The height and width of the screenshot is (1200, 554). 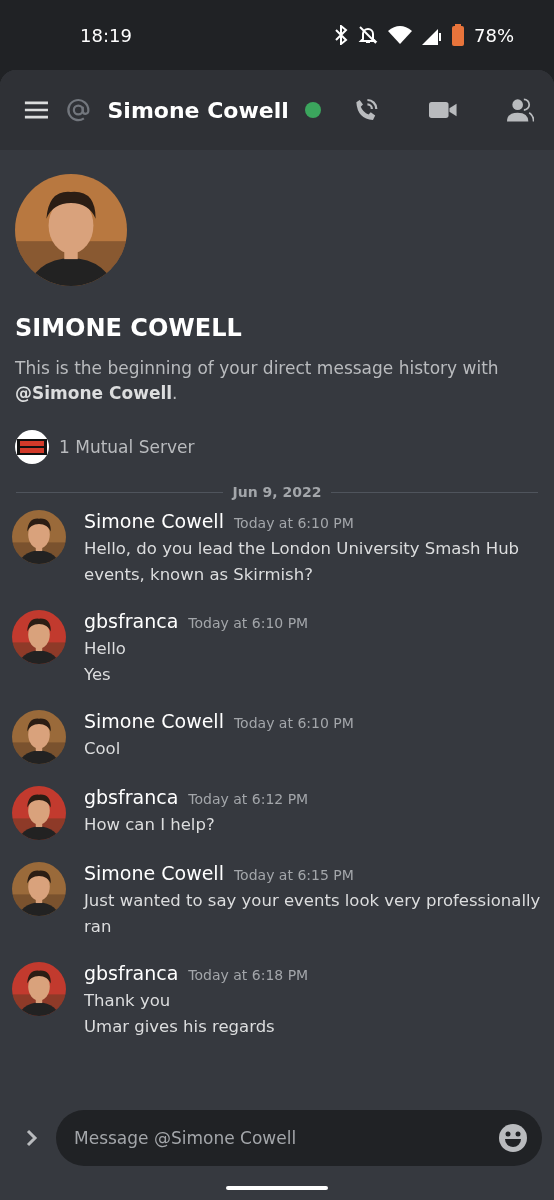 I want to click on battery-level: 78%, so click(x=494, y=35).